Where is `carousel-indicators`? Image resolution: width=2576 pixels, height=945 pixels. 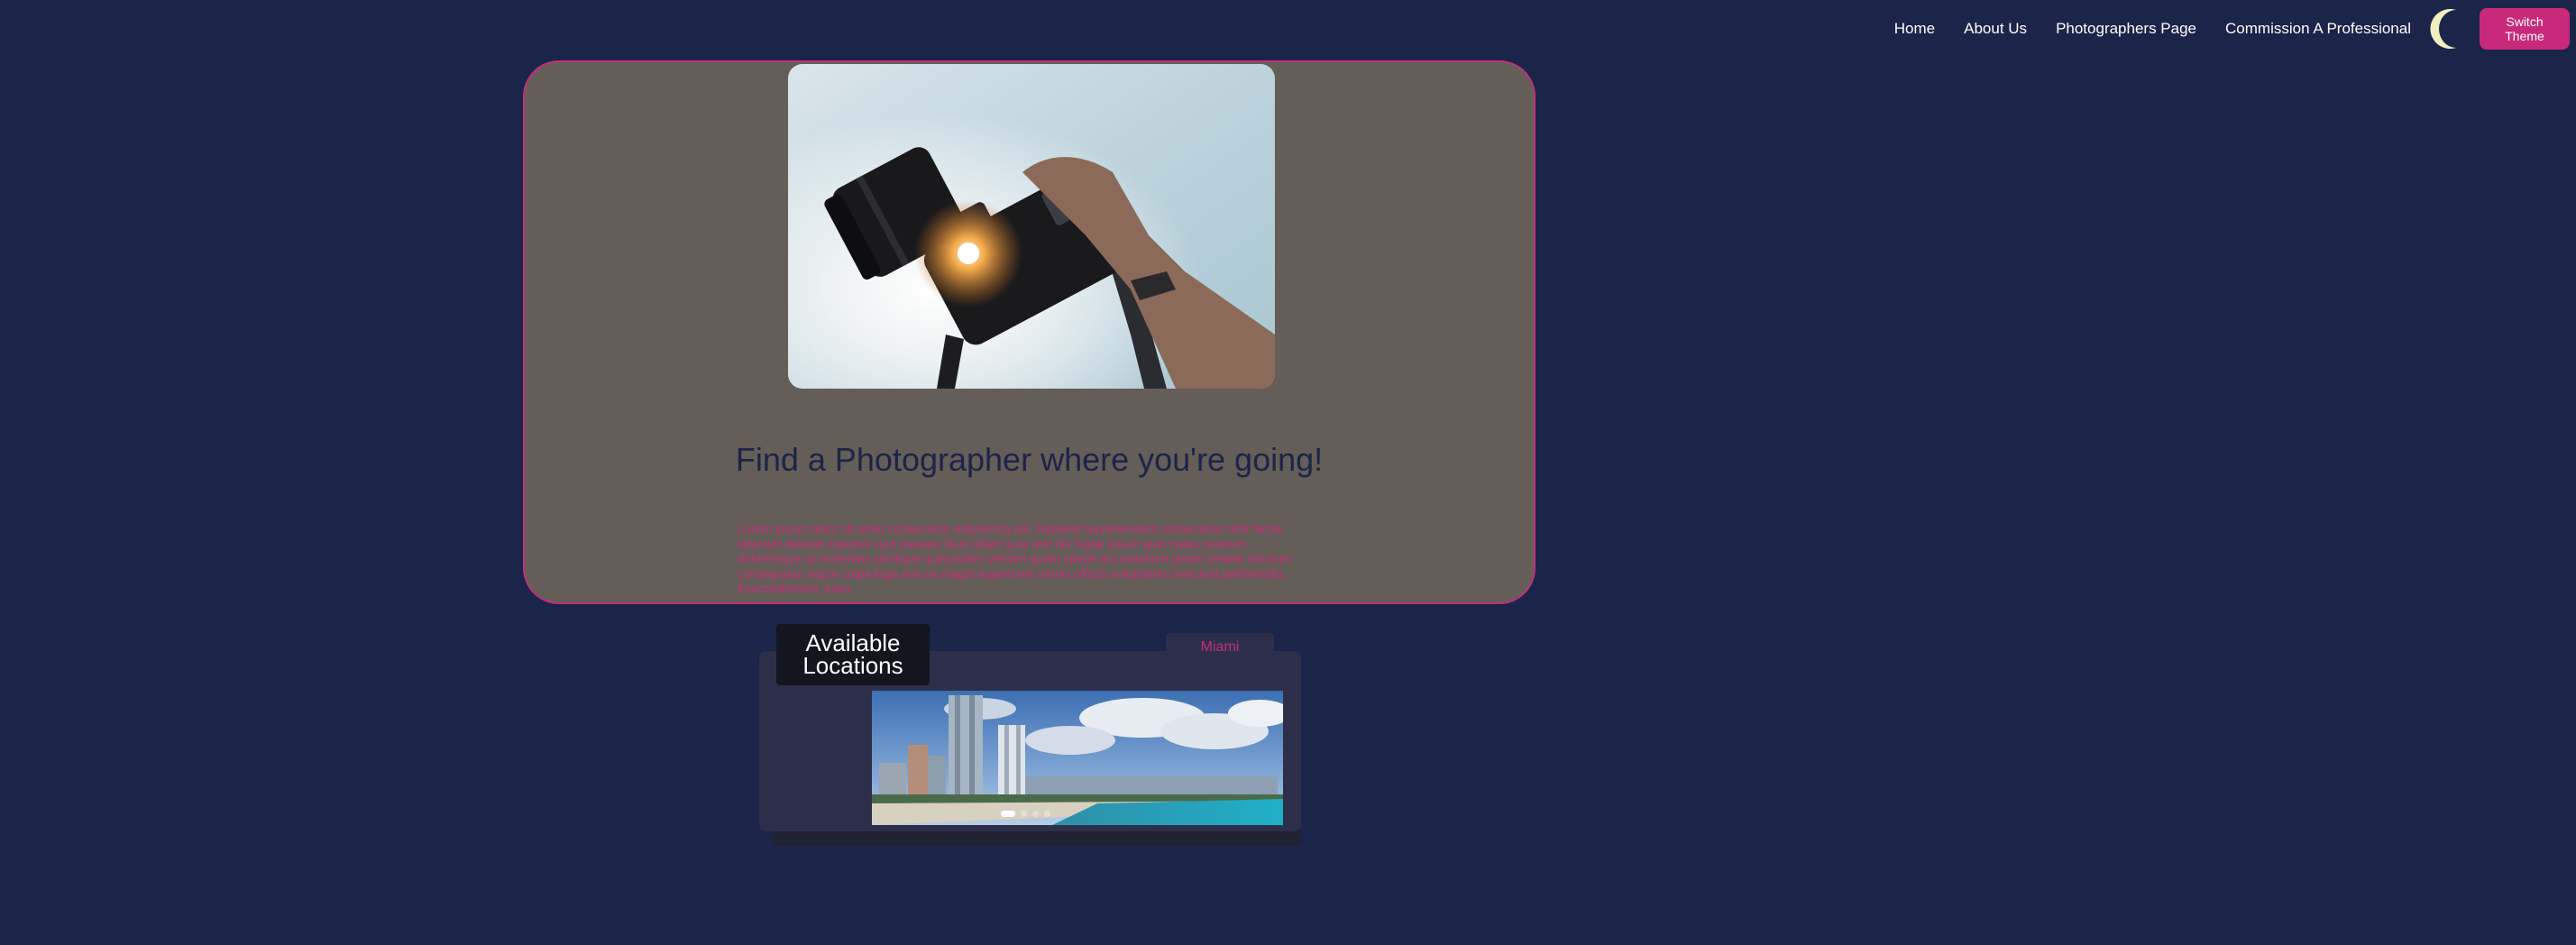
carousel-indicators is located at coordinates (1028, 814).